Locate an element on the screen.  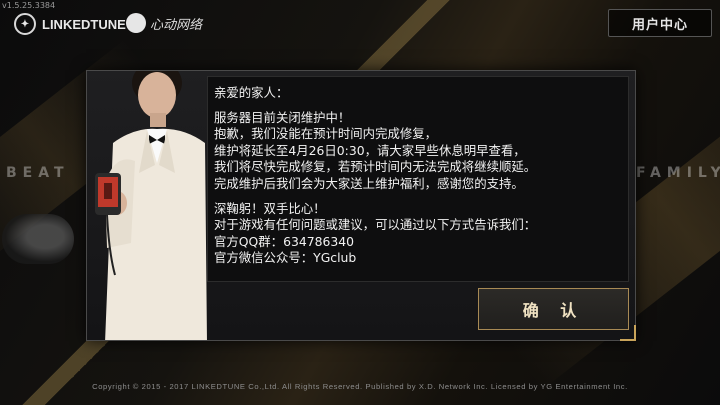
message-greeting: 亲爱的家人： is located at coordinates (251, 92).